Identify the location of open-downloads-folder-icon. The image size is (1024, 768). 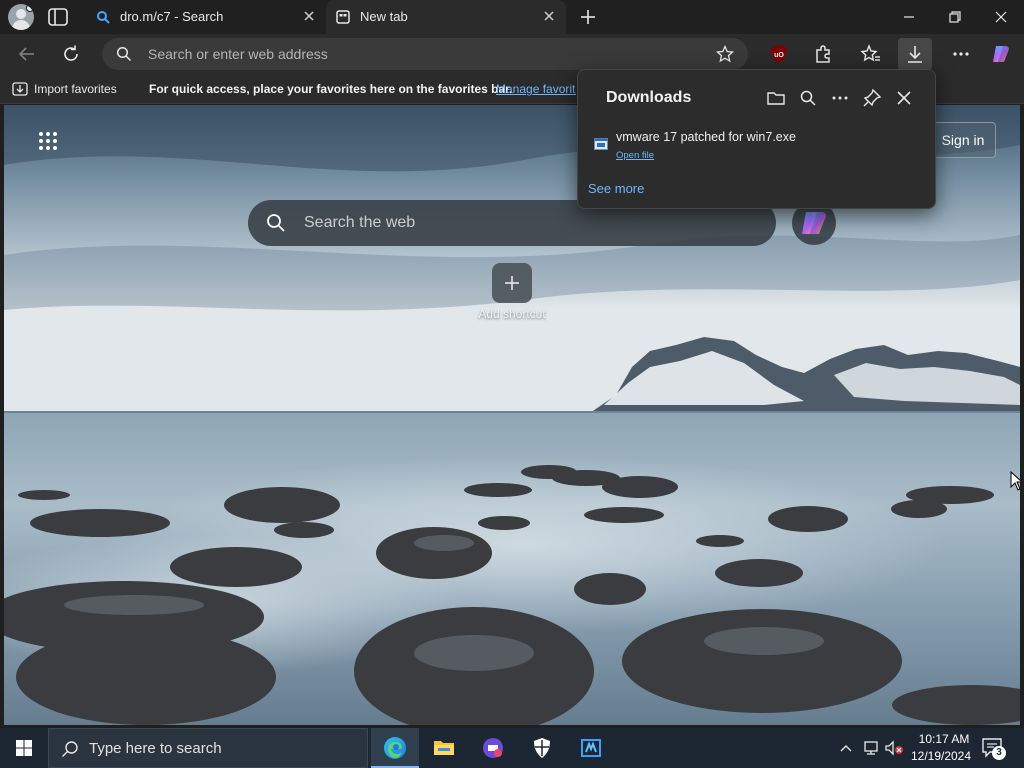
(776, 98).